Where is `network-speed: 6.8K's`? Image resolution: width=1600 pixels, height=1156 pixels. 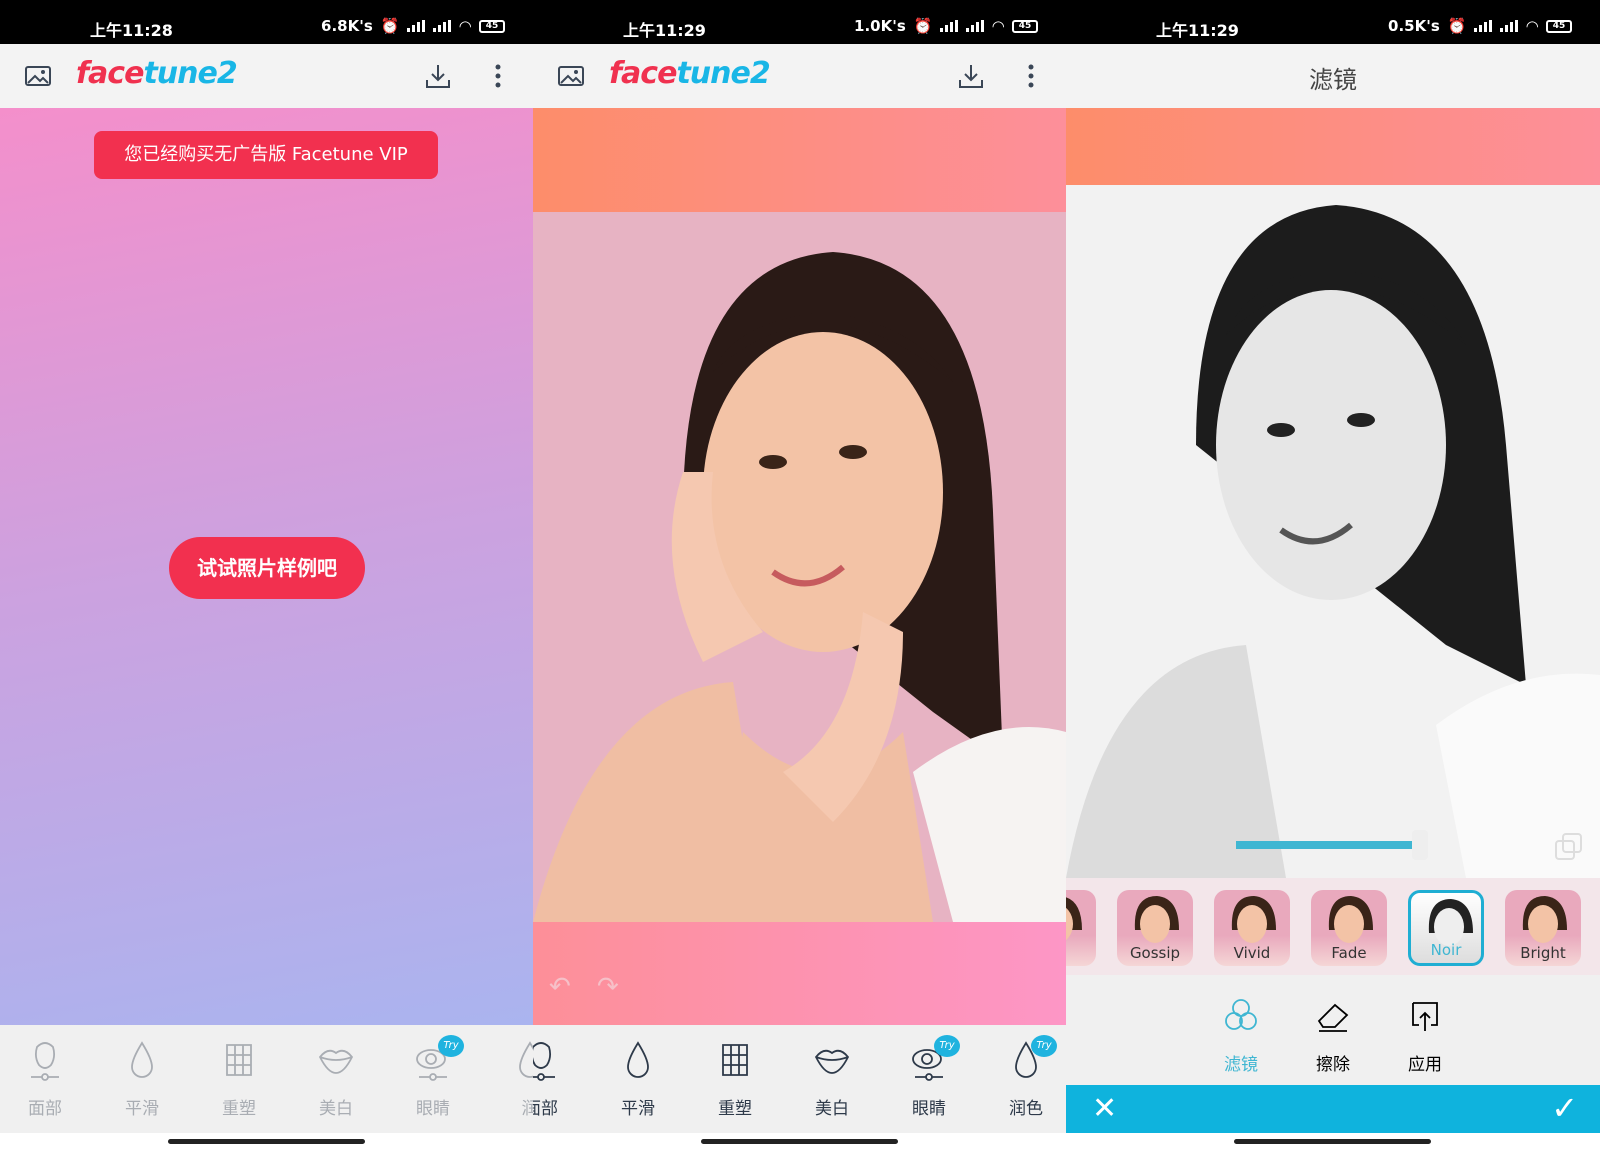
network-speed: 6.8K's is located at coordinates (347, 26).